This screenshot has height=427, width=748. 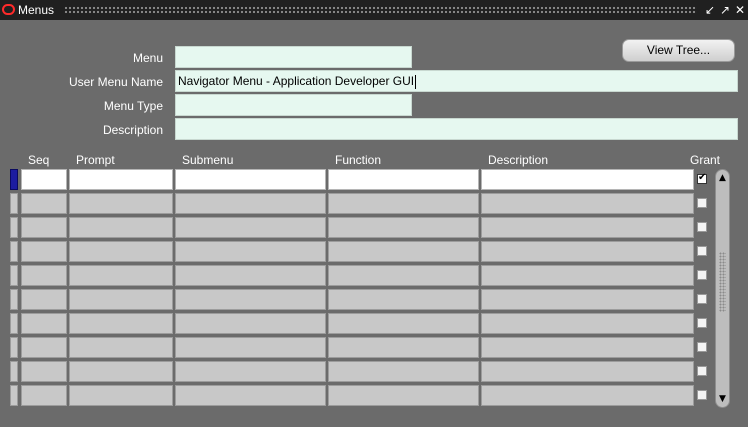 I want to click on scroll-thumb, so click(x=722, y=282).